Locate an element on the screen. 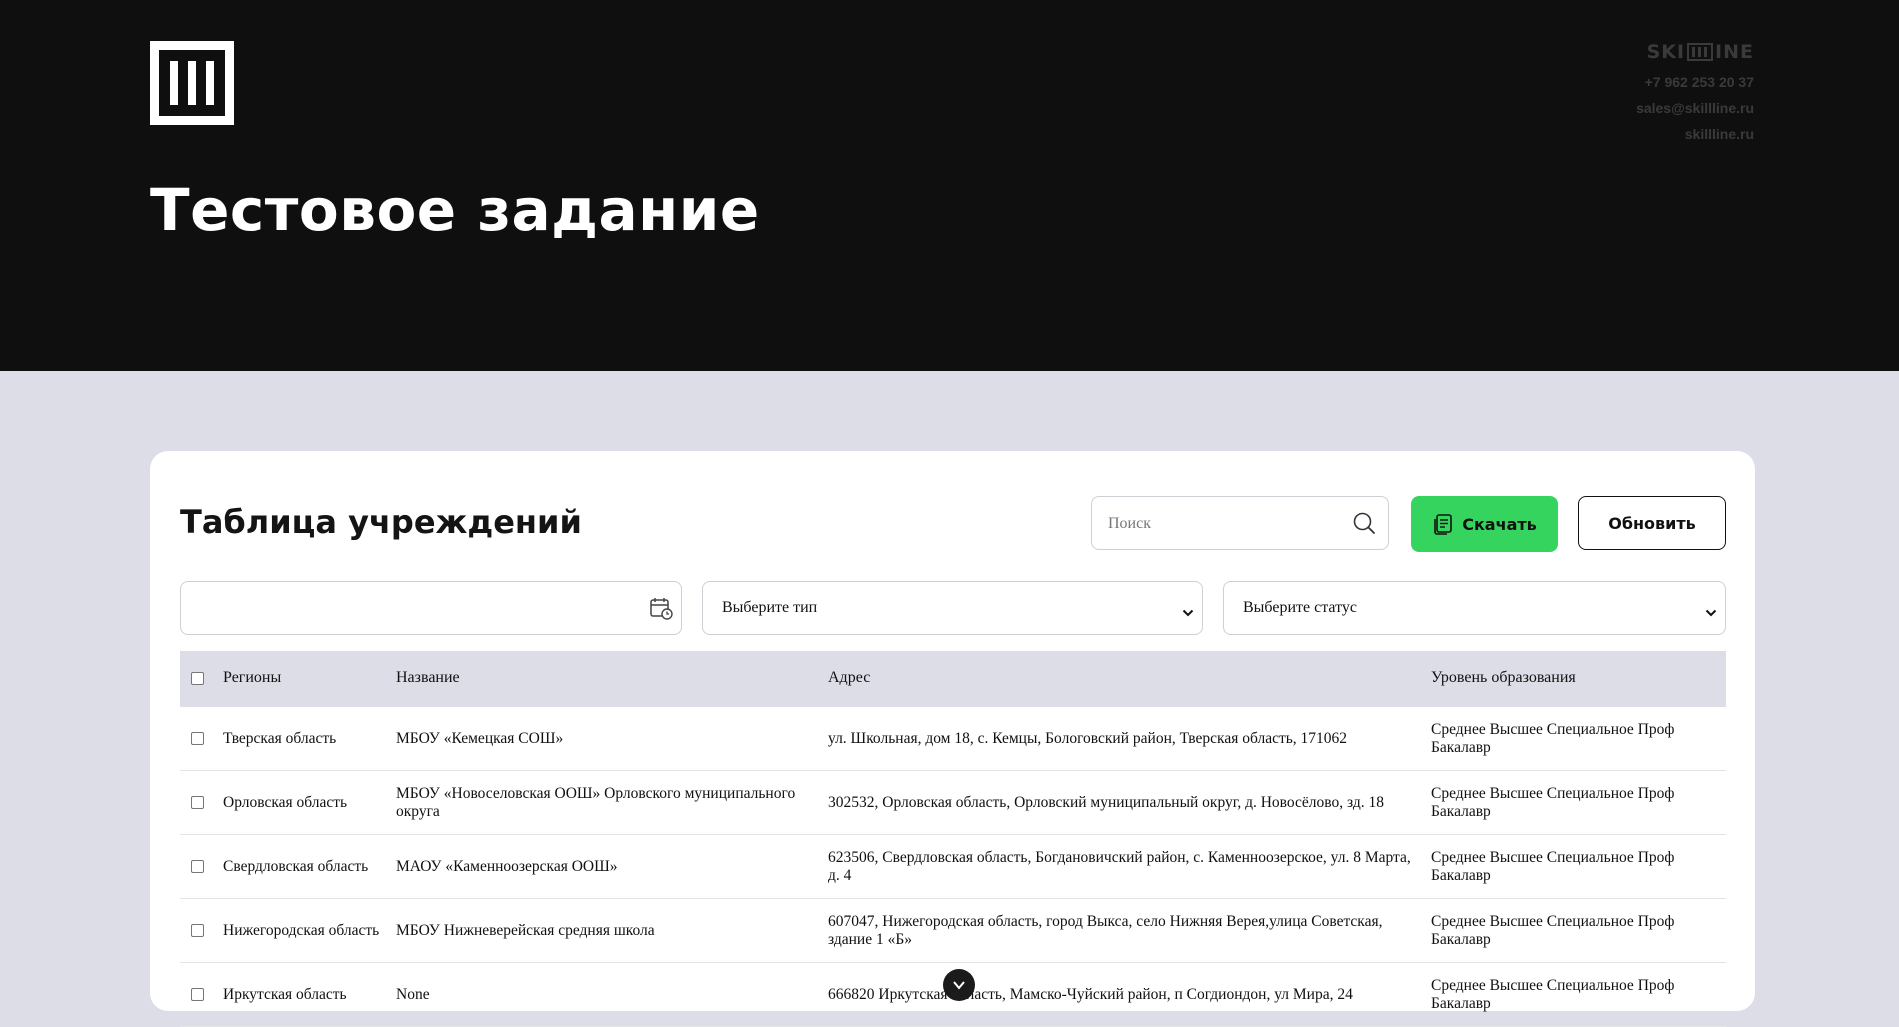 This screenshot has width=1899, height=1027. download-label: Скачать is located at coordinates (1499, 524).